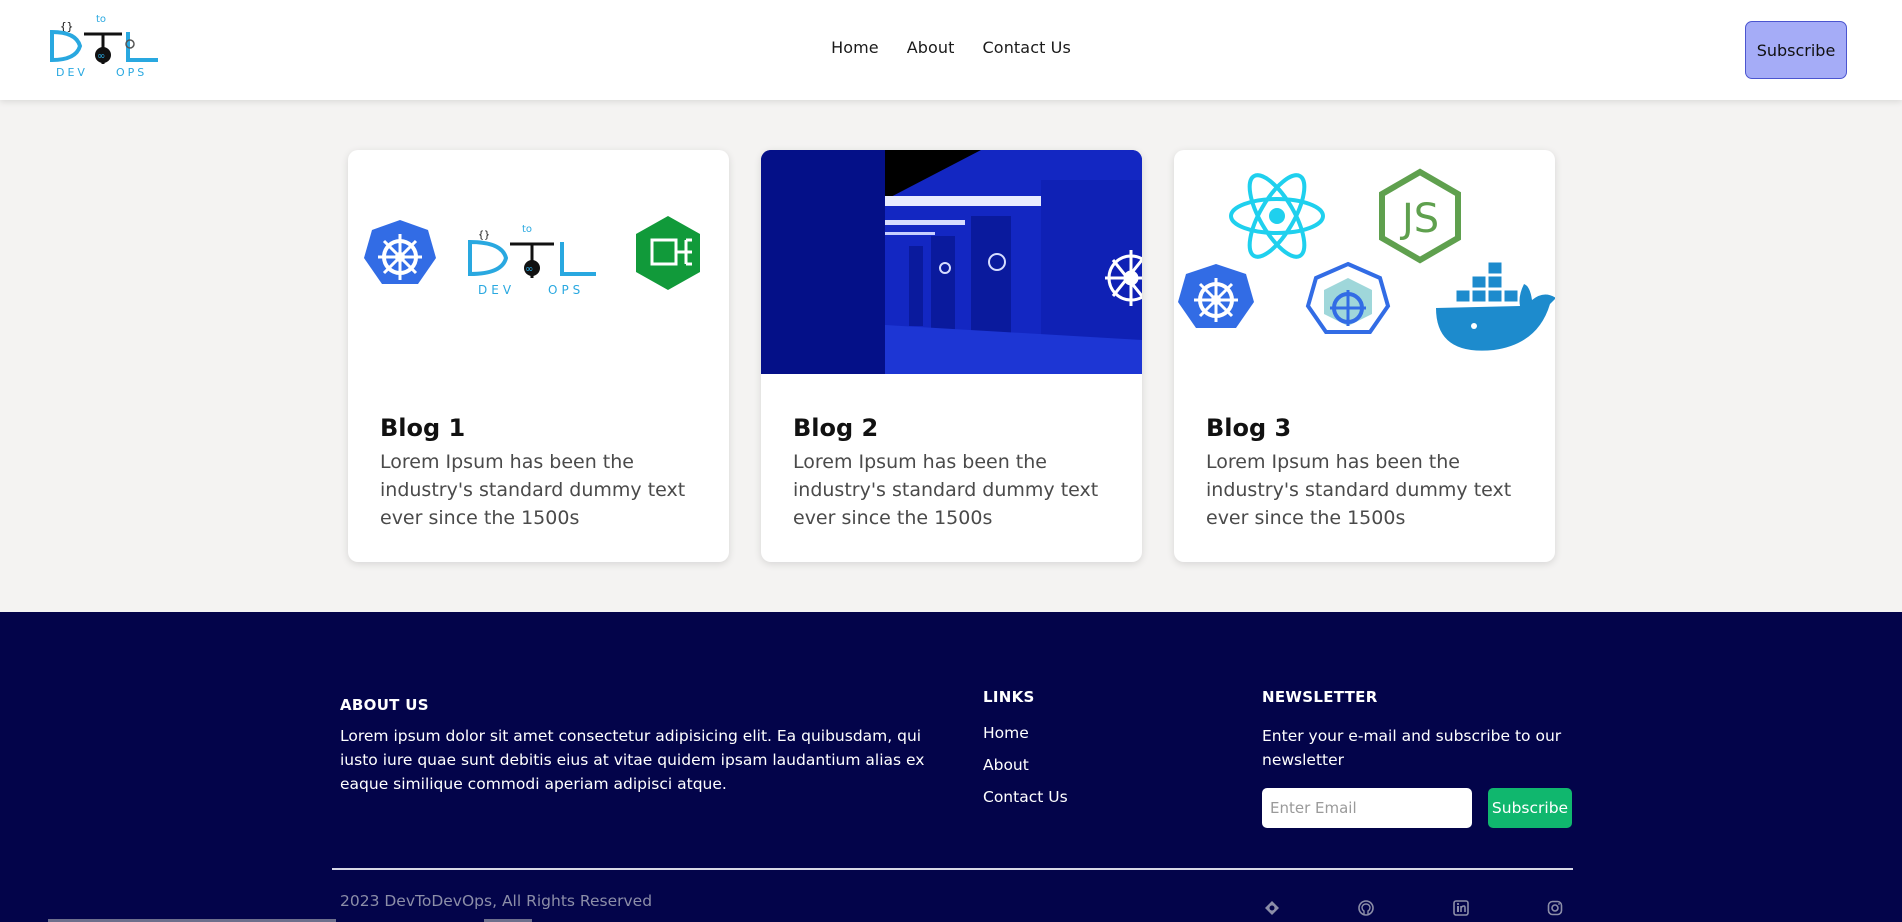  What do you see at coordinates (1249, 428) in the screenshot?
I see `blog-3-title: Blog 3` at bounding box center [1249, 428].